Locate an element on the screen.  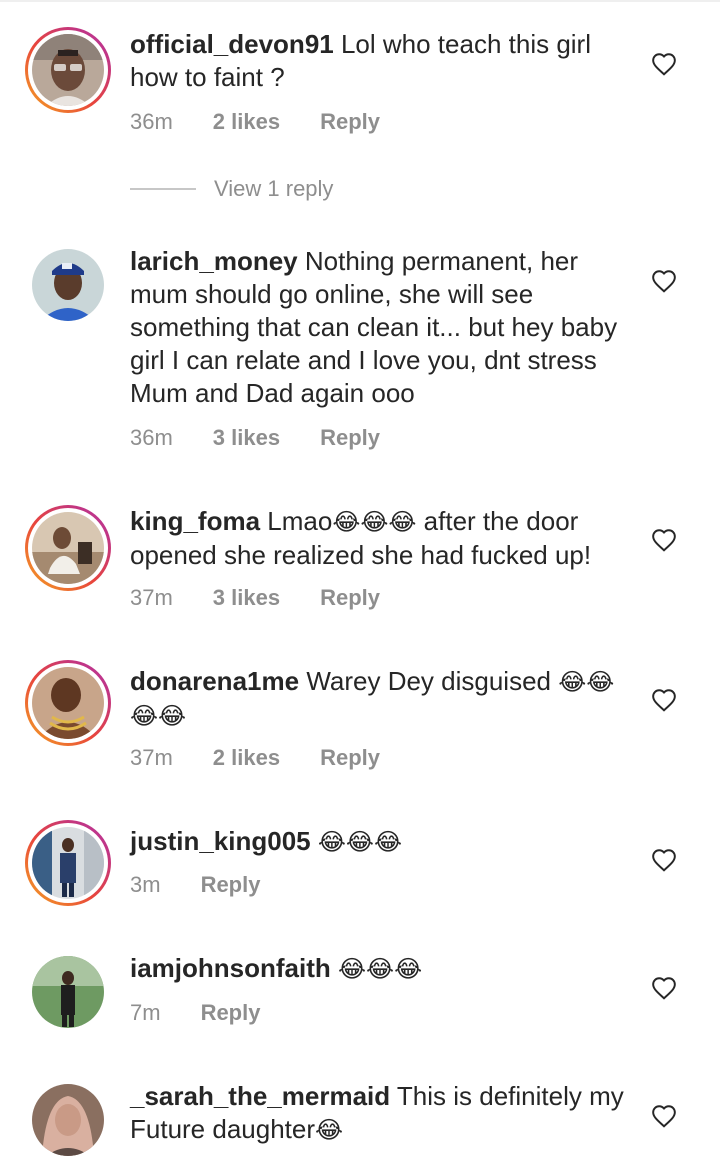
comment-username: justin_king005 is located at coordinates (220, 841).